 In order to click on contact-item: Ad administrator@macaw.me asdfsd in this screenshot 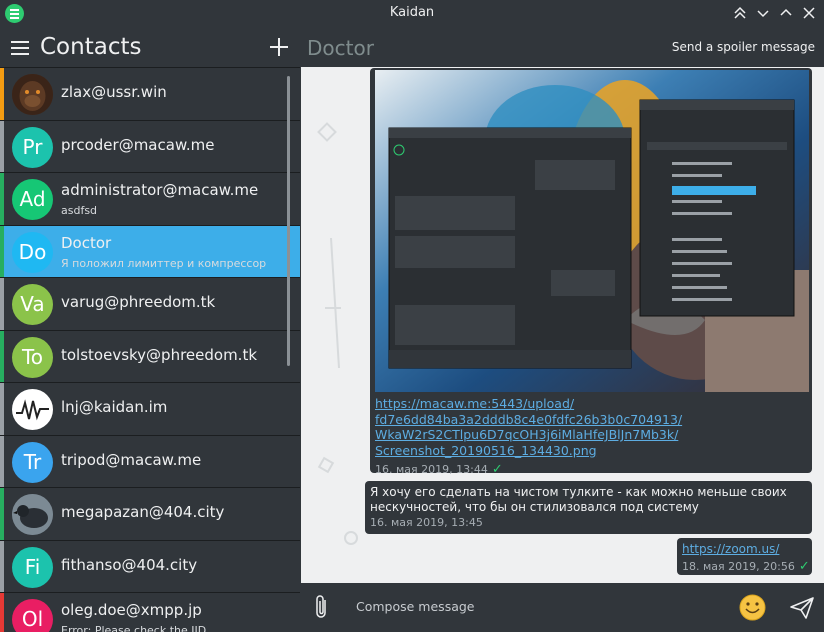, I will do `click(150, 199)`.